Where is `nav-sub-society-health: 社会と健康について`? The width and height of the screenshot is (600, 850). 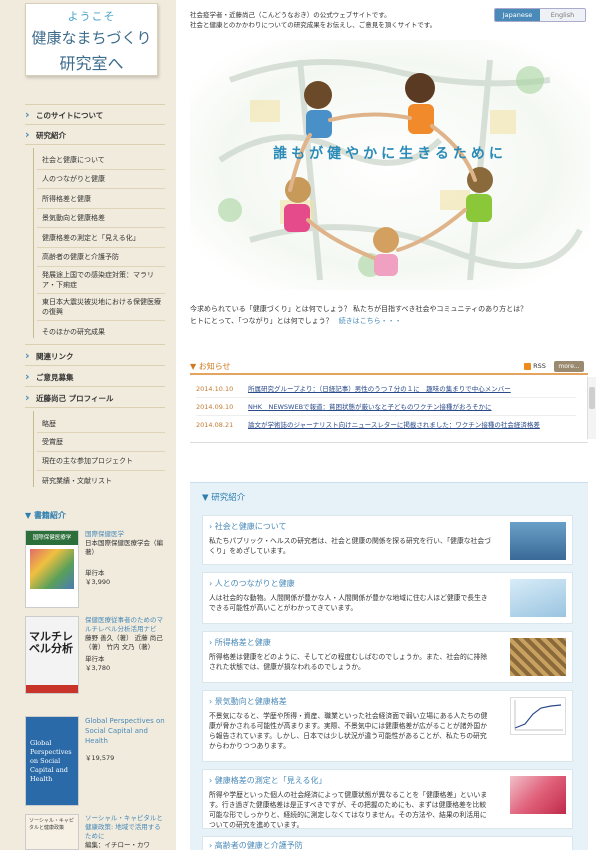
nav-sub-society-health: 社会と健康について is located at coordinates (104, 160).